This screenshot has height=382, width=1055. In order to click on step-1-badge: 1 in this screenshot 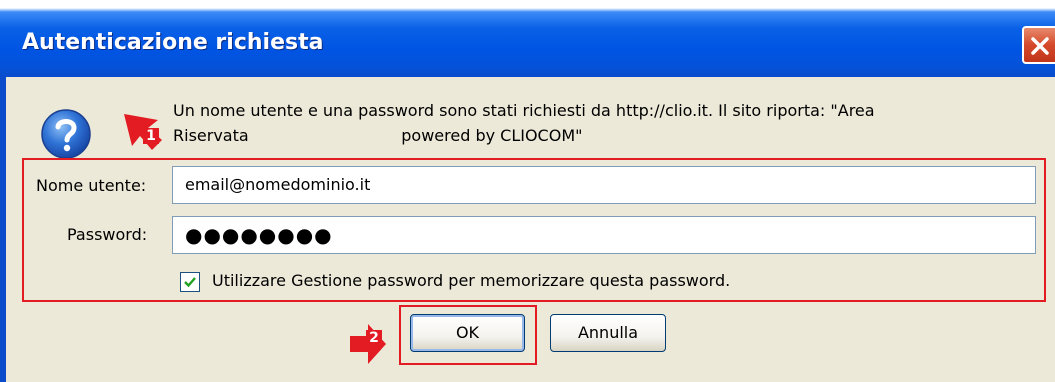, I will do `click(151, 136)`.